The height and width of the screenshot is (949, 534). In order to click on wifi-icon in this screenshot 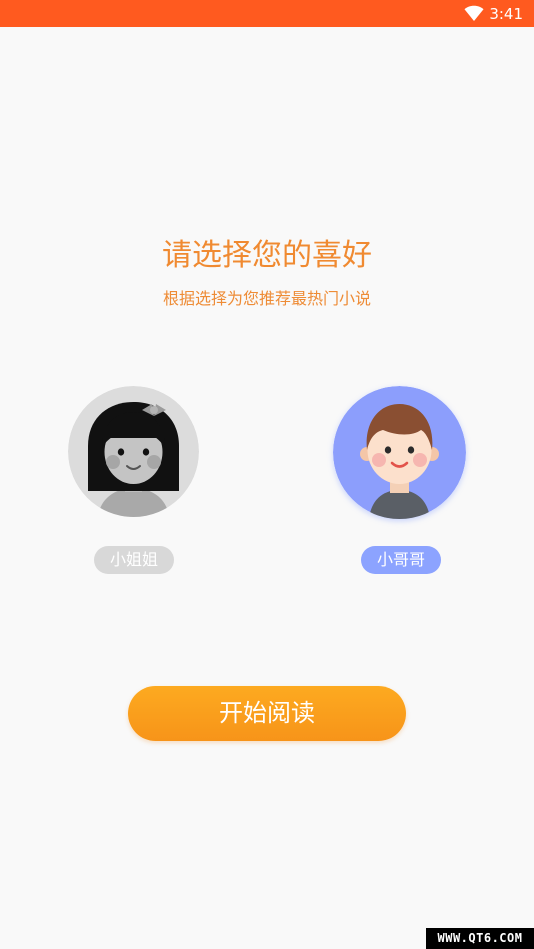, I will do `click(474, 13)`.